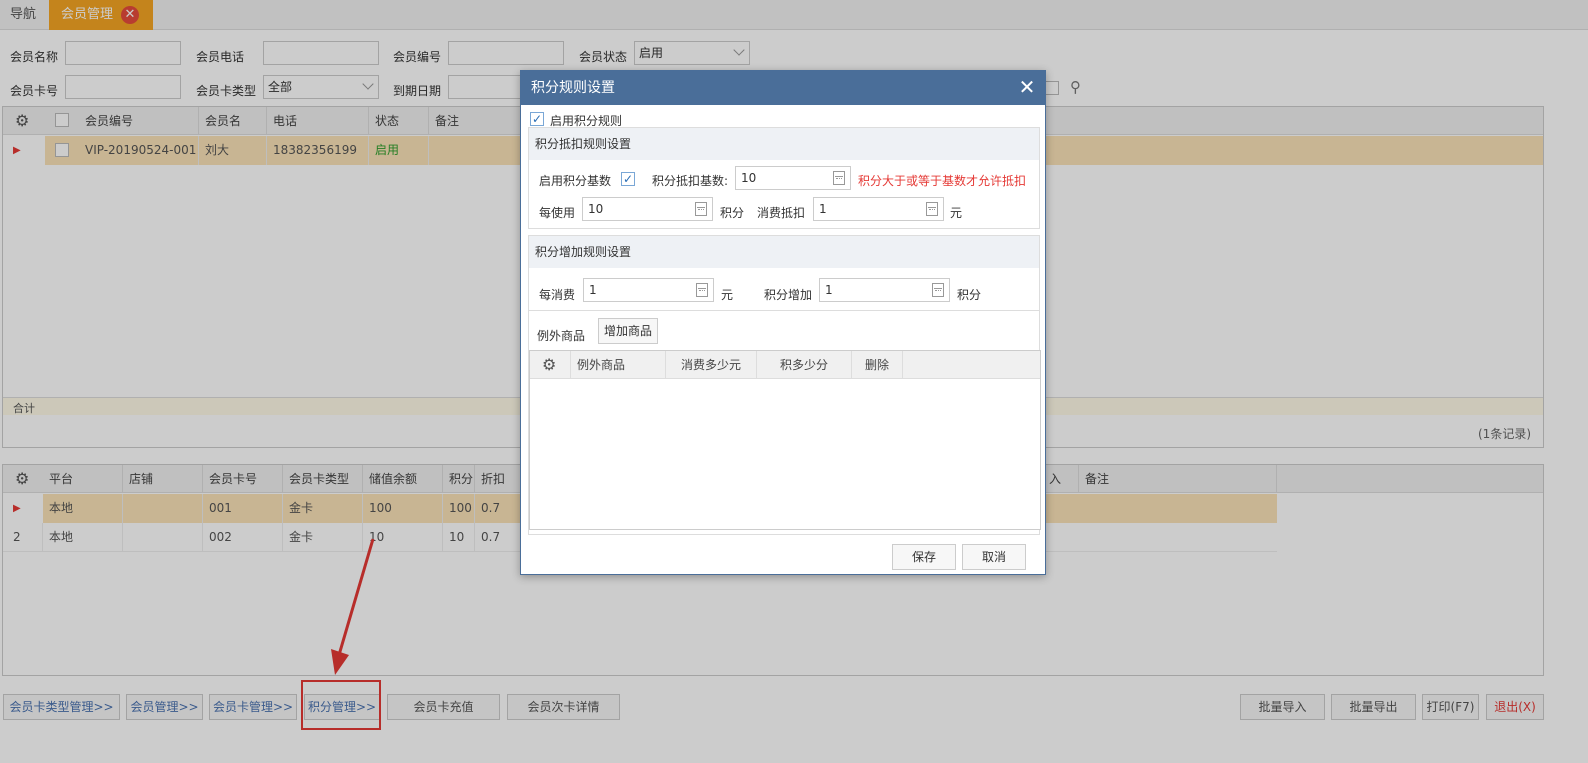  I want to click on enable-base-checkbox: ✓, so click(628, 179).